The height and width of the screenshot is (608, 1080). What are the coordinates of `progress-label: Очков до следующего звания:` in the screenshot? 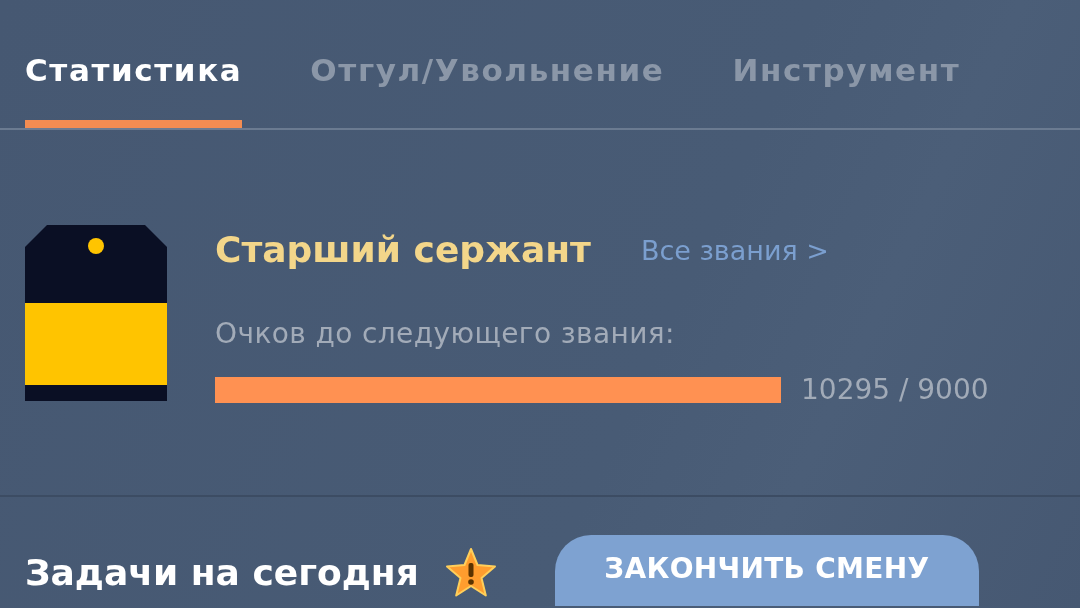 It's located at (445, 334).